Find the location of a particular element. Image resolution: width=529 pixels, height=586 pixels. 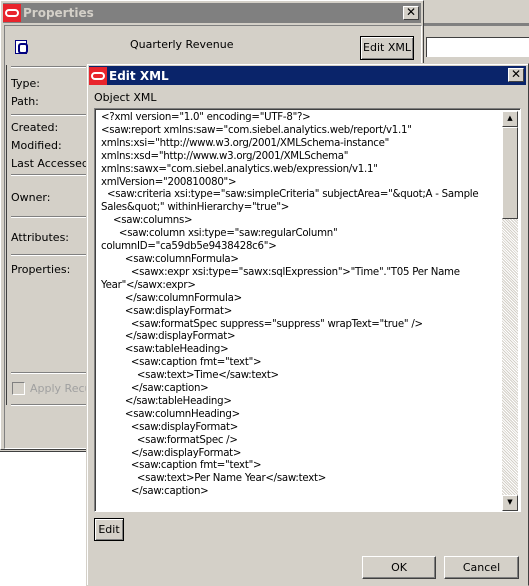

xml-line: <?xml version="1.0" encoding="UTF-8"?> is located at coordinates (206, 117).